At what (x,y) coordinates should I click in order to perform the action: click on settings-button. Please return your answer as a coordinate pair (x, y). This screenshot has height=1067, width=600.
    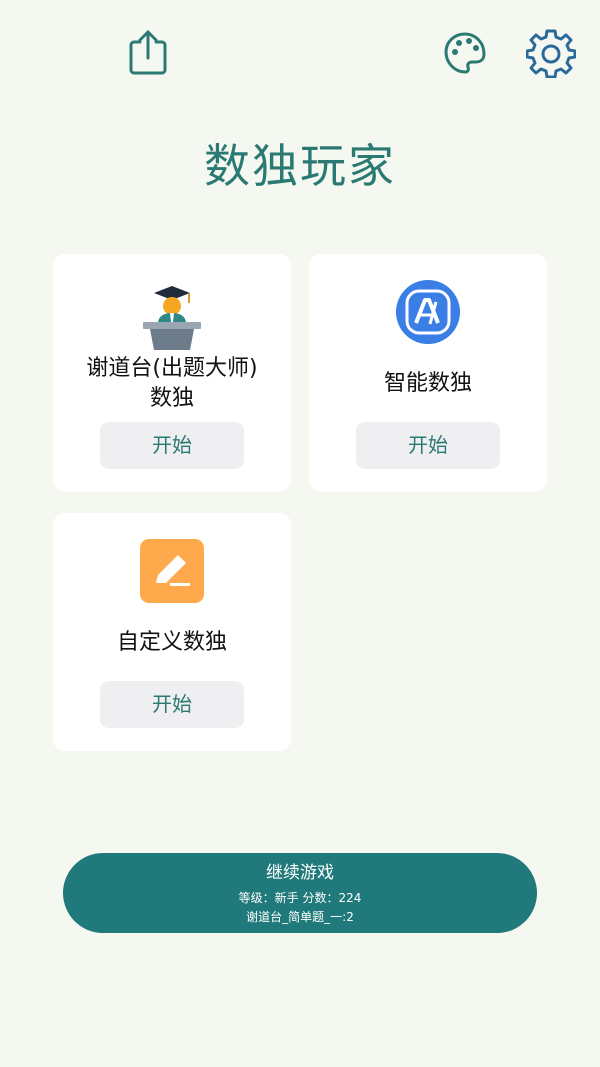
    Looking at the image, I should click on (551, 53).